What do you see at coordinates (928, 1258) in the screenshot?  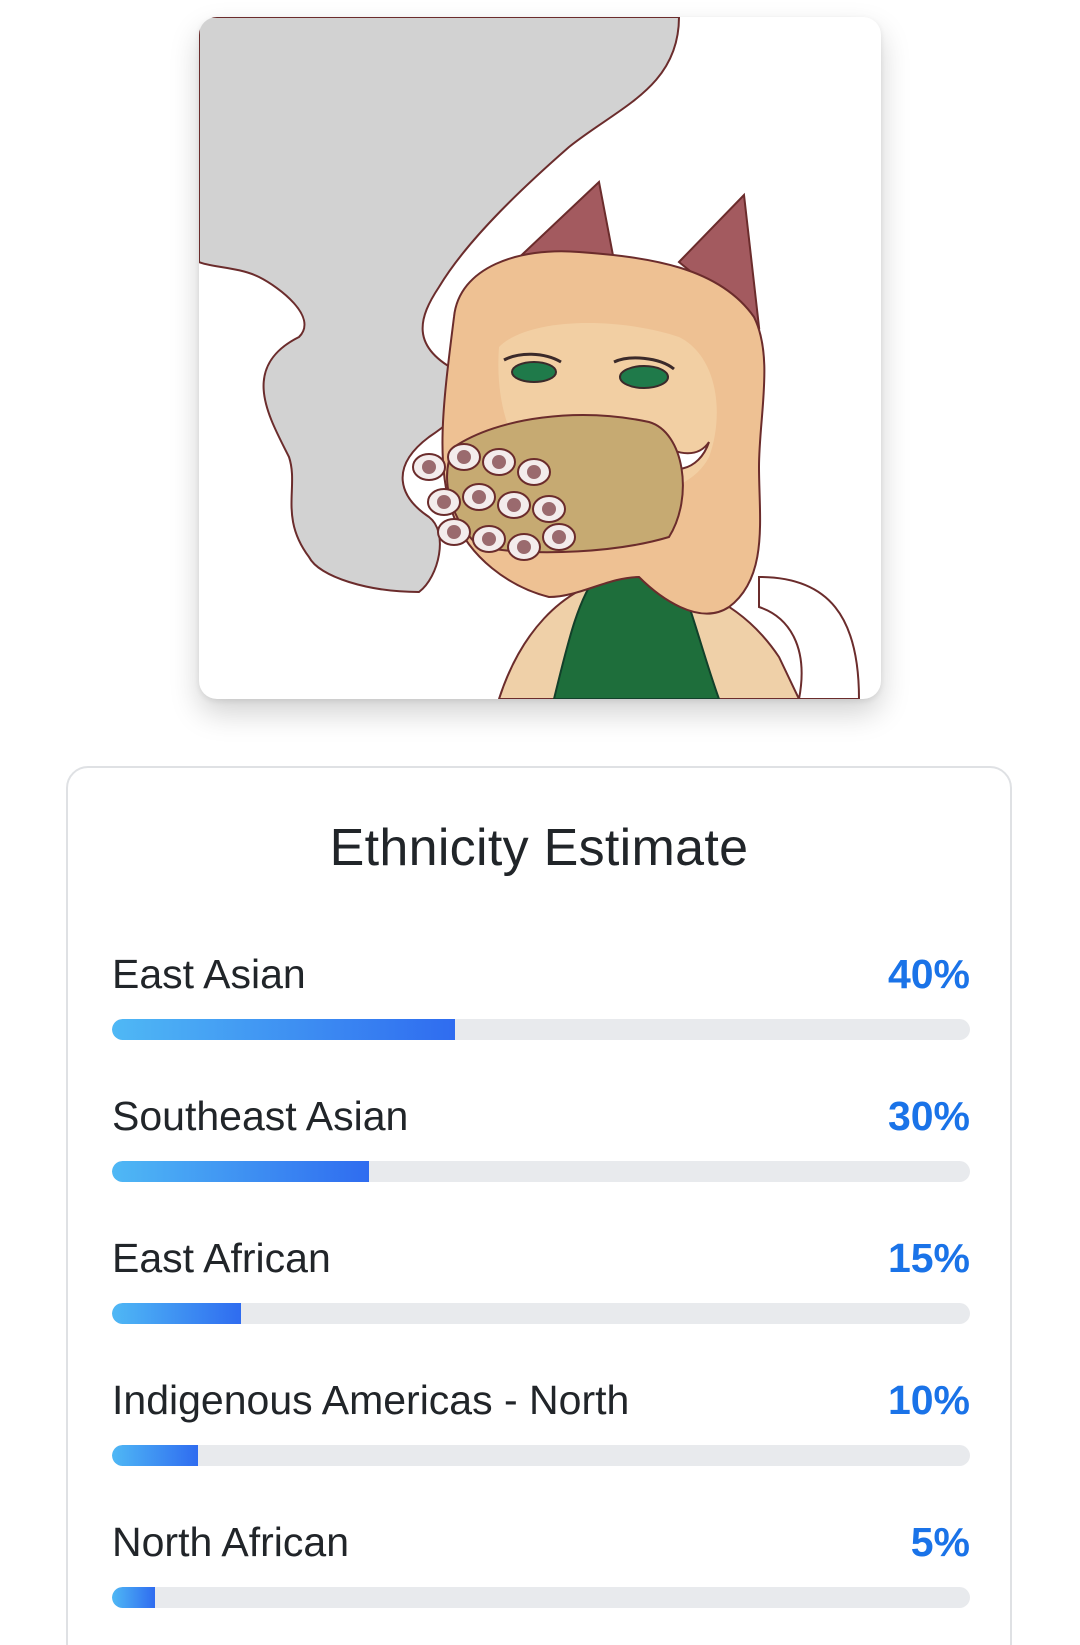 I see `percentage-value: 15%` at bounding box center [928, 1258].